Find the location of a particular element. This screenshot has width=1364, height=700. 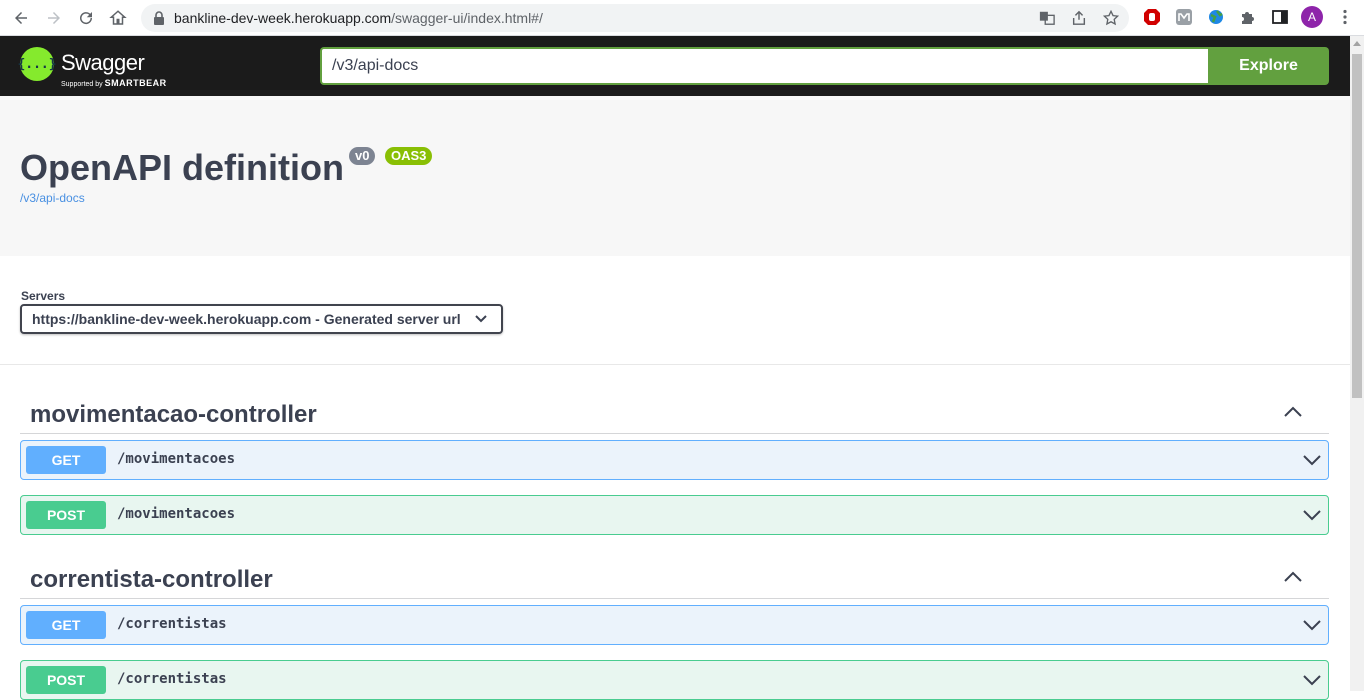

tag-movimentacao-controller: movimentacao-controller is located at coordinates (674, 412).